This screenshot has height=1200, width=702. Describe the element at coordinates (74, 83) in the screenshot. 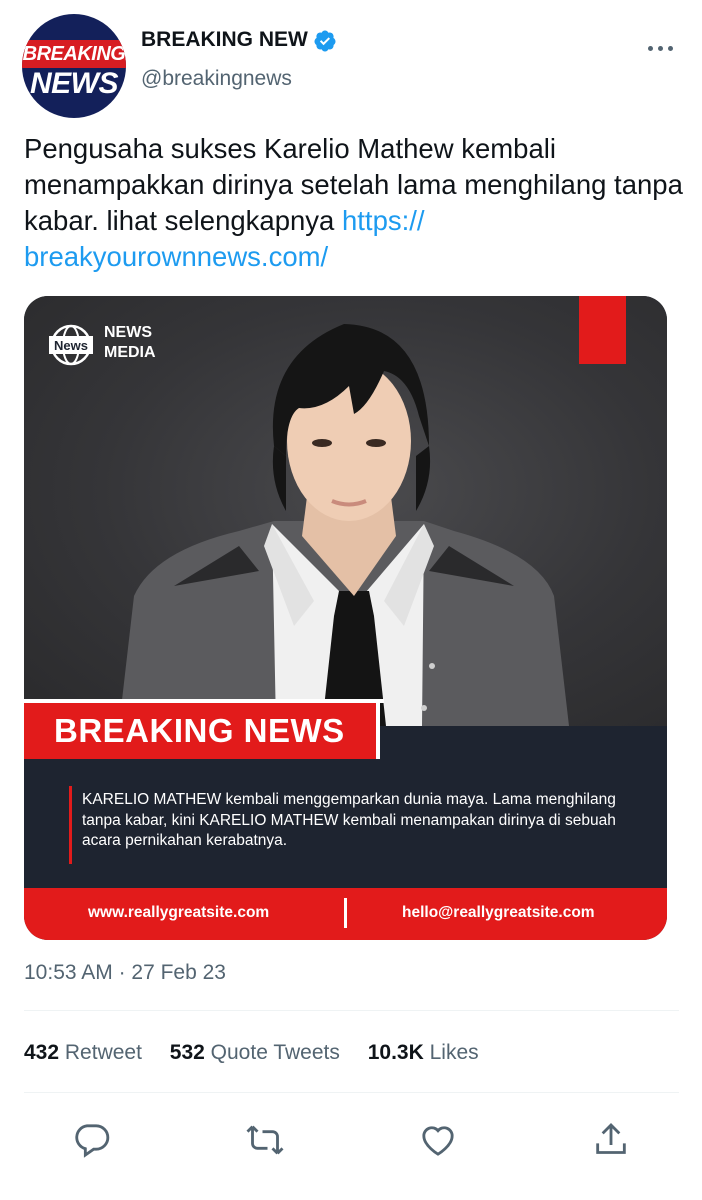

I see `avatar-text-news: NEWS` at that location.